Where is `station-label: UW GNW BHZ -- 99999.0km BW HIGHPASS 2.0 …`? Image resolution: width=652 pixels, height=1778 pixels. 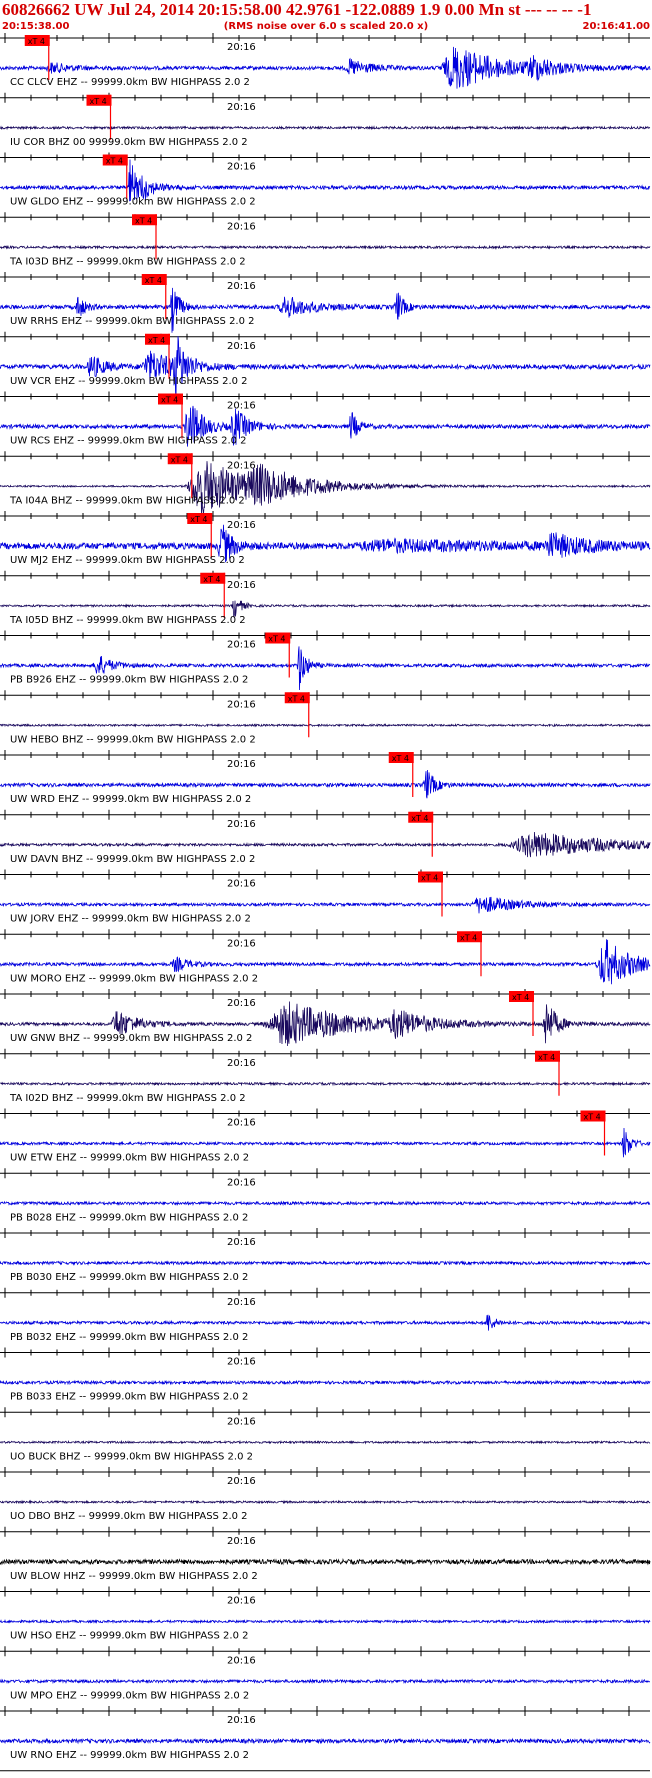 station-label: UW GNW BHZ -- 99999.0km BW HIGHPASS 2.0 … is located at coordinates (131, 1038).